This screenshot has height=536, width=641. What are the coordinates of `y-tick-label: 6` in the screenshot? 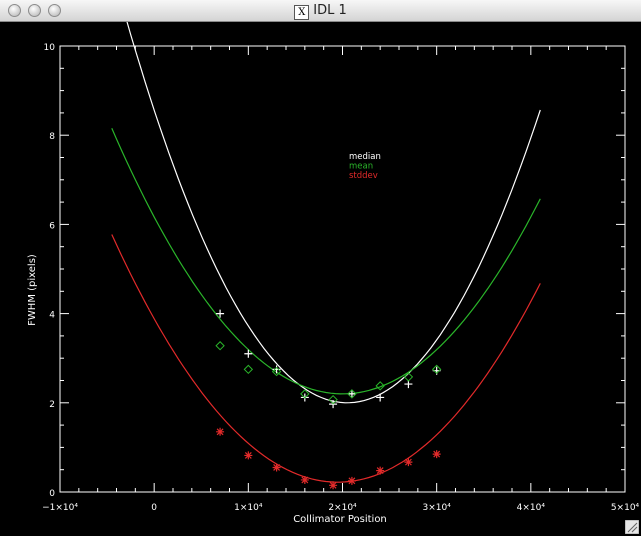 It's located at (52, 226).